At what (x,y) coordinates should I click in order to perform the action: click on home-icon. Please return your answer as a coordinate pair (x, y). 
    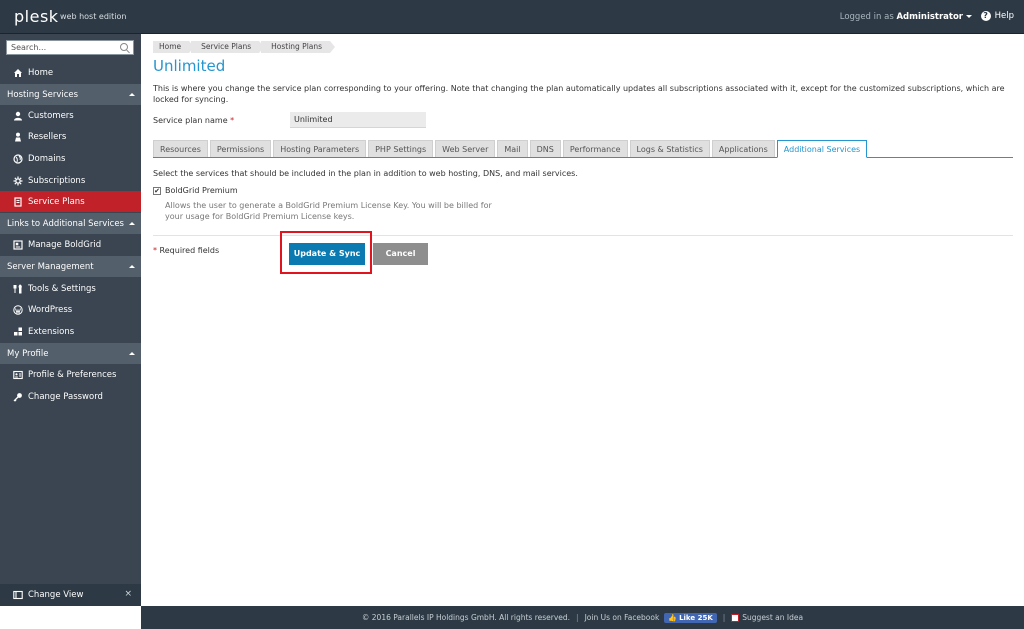
    Looking at the image, I should click on (18, 73).